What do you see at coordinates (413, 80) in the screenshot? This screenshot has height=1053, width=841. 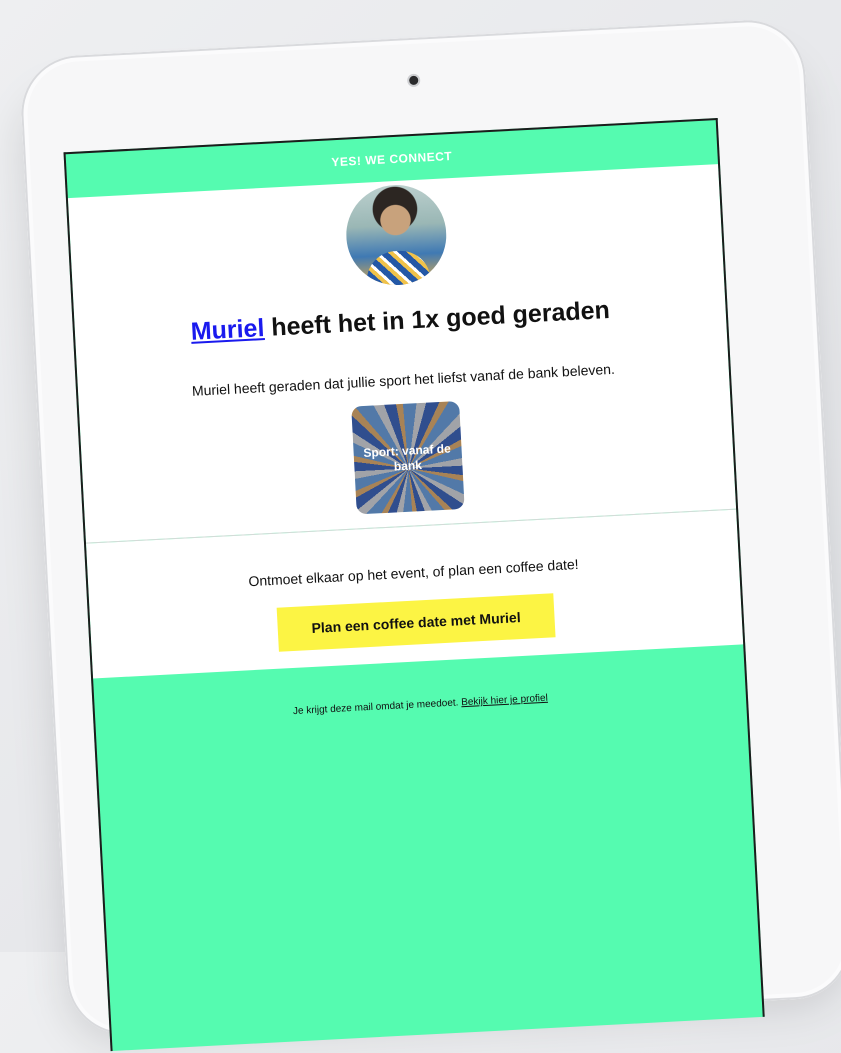 I see `front-camera-icon` at bounding box center [413, 80].